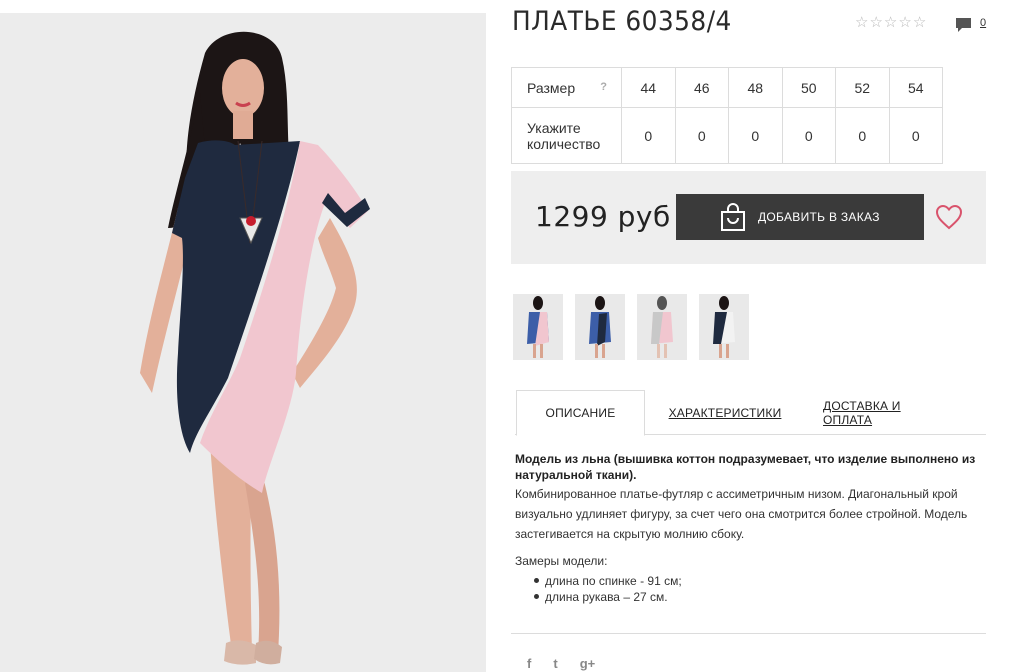 This screenshot has height=672, width=1012. What do you see at coordinates (755, 135) in the screenshot?
I see `quantity-input-48: 0` at bounding box center [755, 135].